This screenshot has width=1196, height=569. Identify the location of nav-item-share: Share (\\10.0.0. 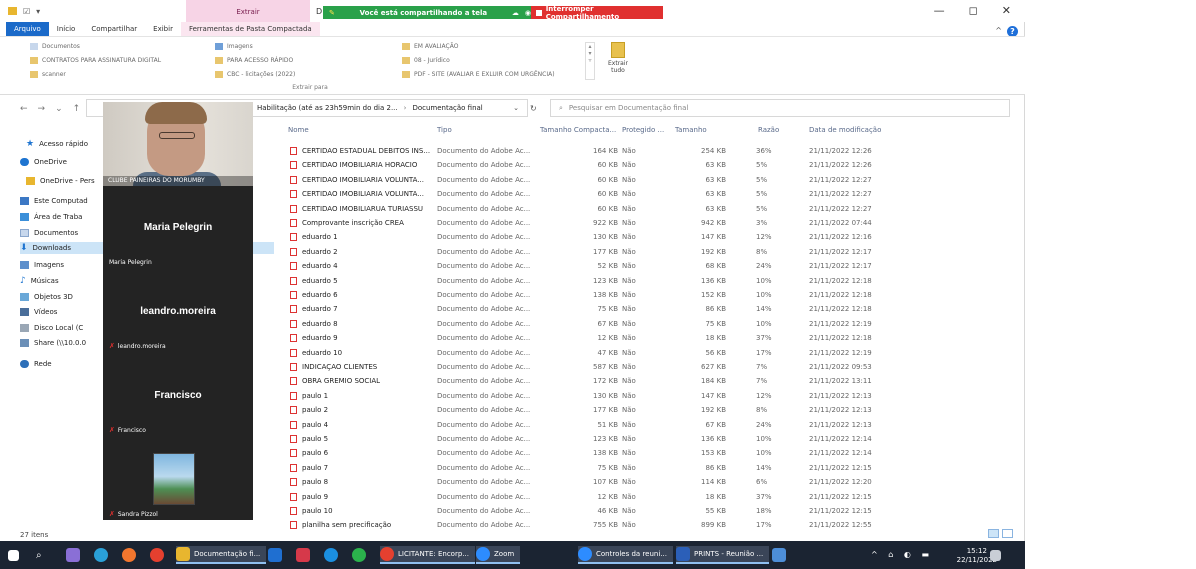
(53, 343).